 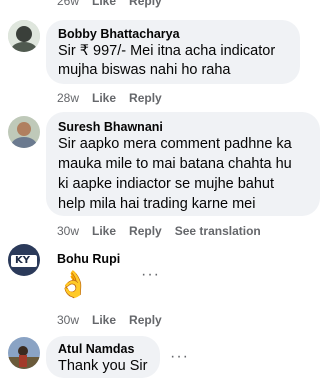 I want to click on avatar: KY, so click(x=24, y=260).